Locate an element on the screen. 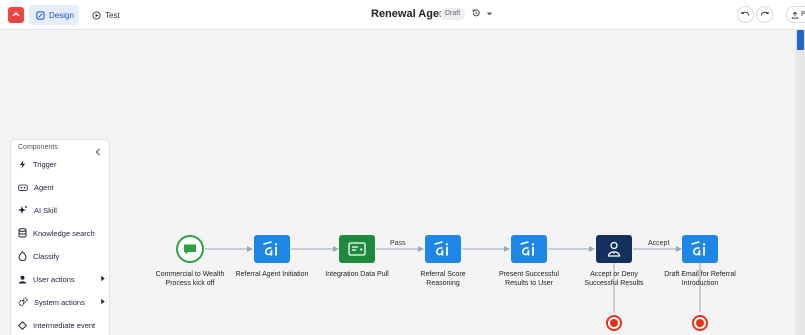 Image resolution: width=805 pixels, height=335 pixels. component-label: User actions is located at coordinates (54, 279).